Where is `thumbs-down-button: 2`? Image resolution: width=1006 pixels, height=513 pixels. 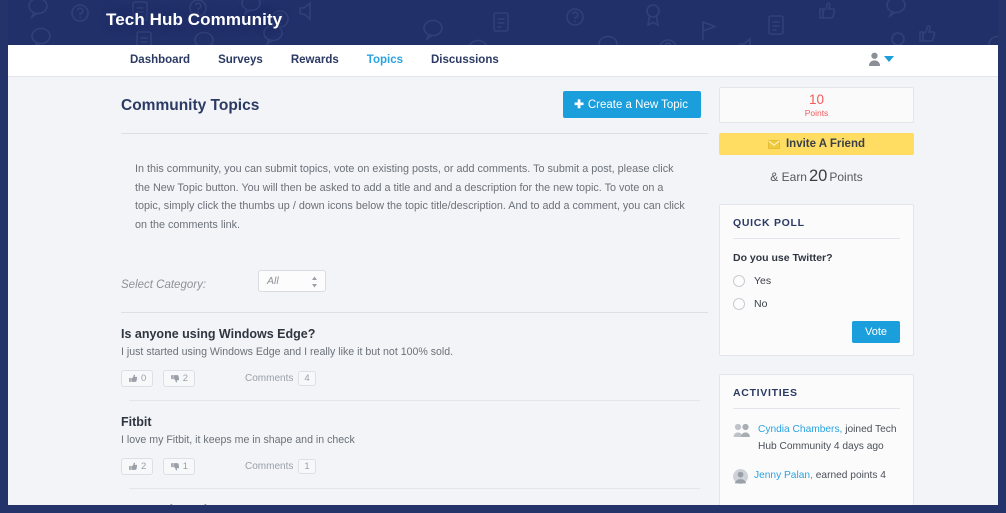
thumbs-down-button: 2 is located at coordinates (179, 378).